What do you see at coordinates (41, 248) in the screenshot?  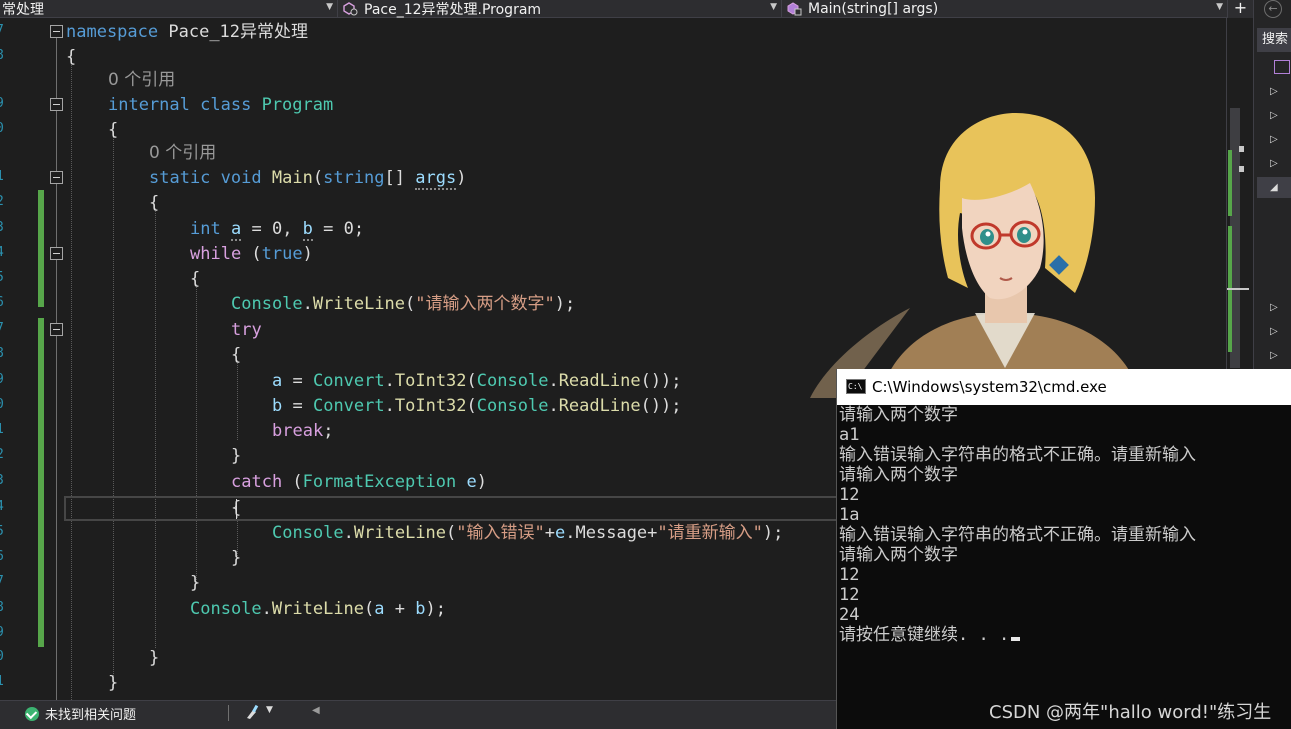 I see `change-marker` at bounding box center [41, 248].